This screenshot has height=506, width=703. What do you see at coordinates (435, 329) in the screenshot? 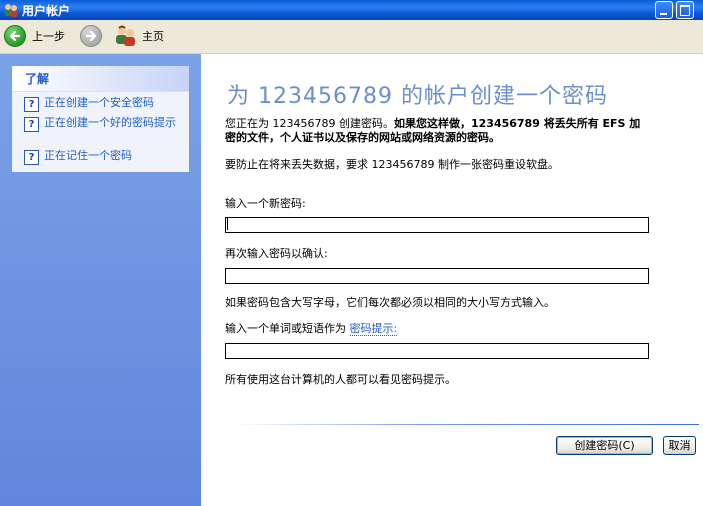
I see `hint-label: 输入一个单词或短语作为 密码提示:` at bounding box center [435, 329].